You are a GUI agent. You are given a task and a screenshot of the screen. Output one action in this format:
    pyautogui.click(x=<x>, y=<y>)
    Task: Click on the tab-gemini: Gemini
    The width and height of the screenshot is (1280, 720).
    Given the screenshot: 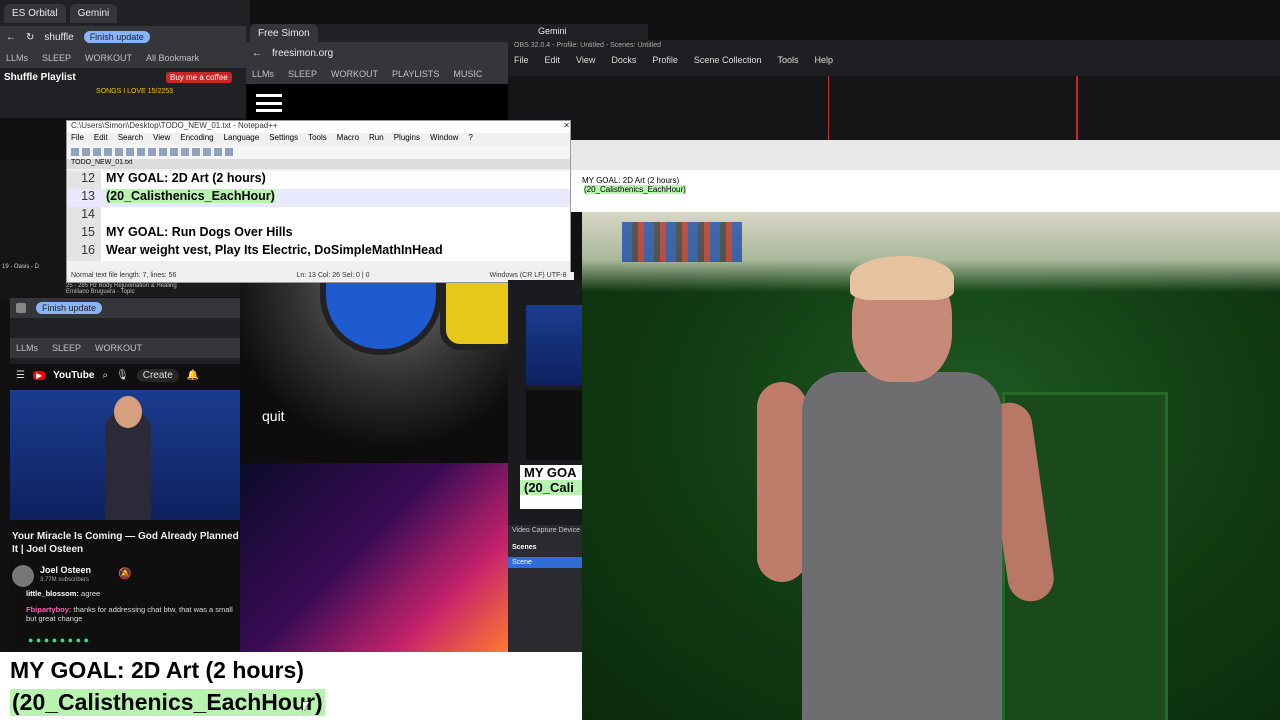 What is the action you would take?
    pyautogui.click(x=93, y=13)
    